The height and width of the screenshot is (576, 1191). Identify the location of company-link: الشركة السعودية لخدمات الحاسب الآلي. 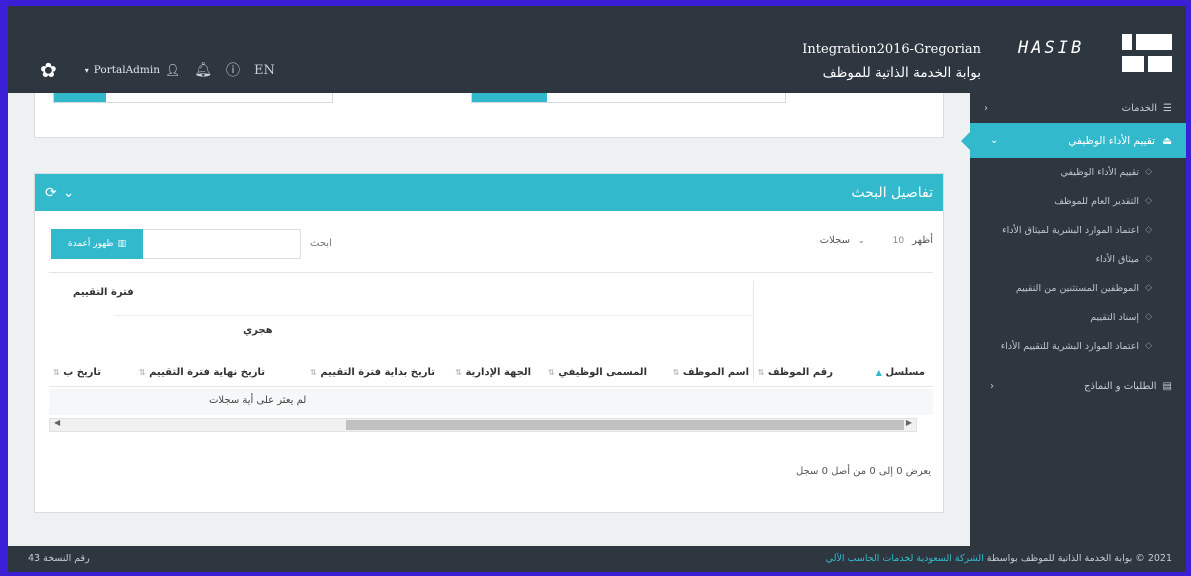
(905, 558).